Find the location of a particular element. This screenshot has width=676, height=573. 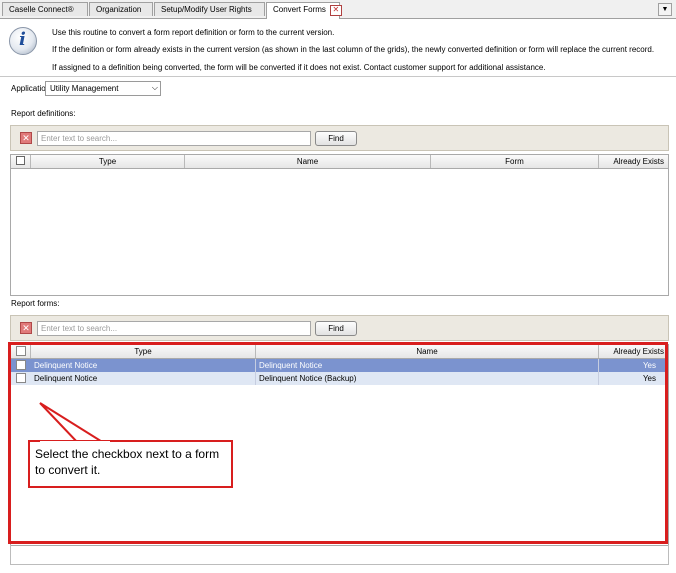

close-icon: ✕ is located at coordinates (335, 10).